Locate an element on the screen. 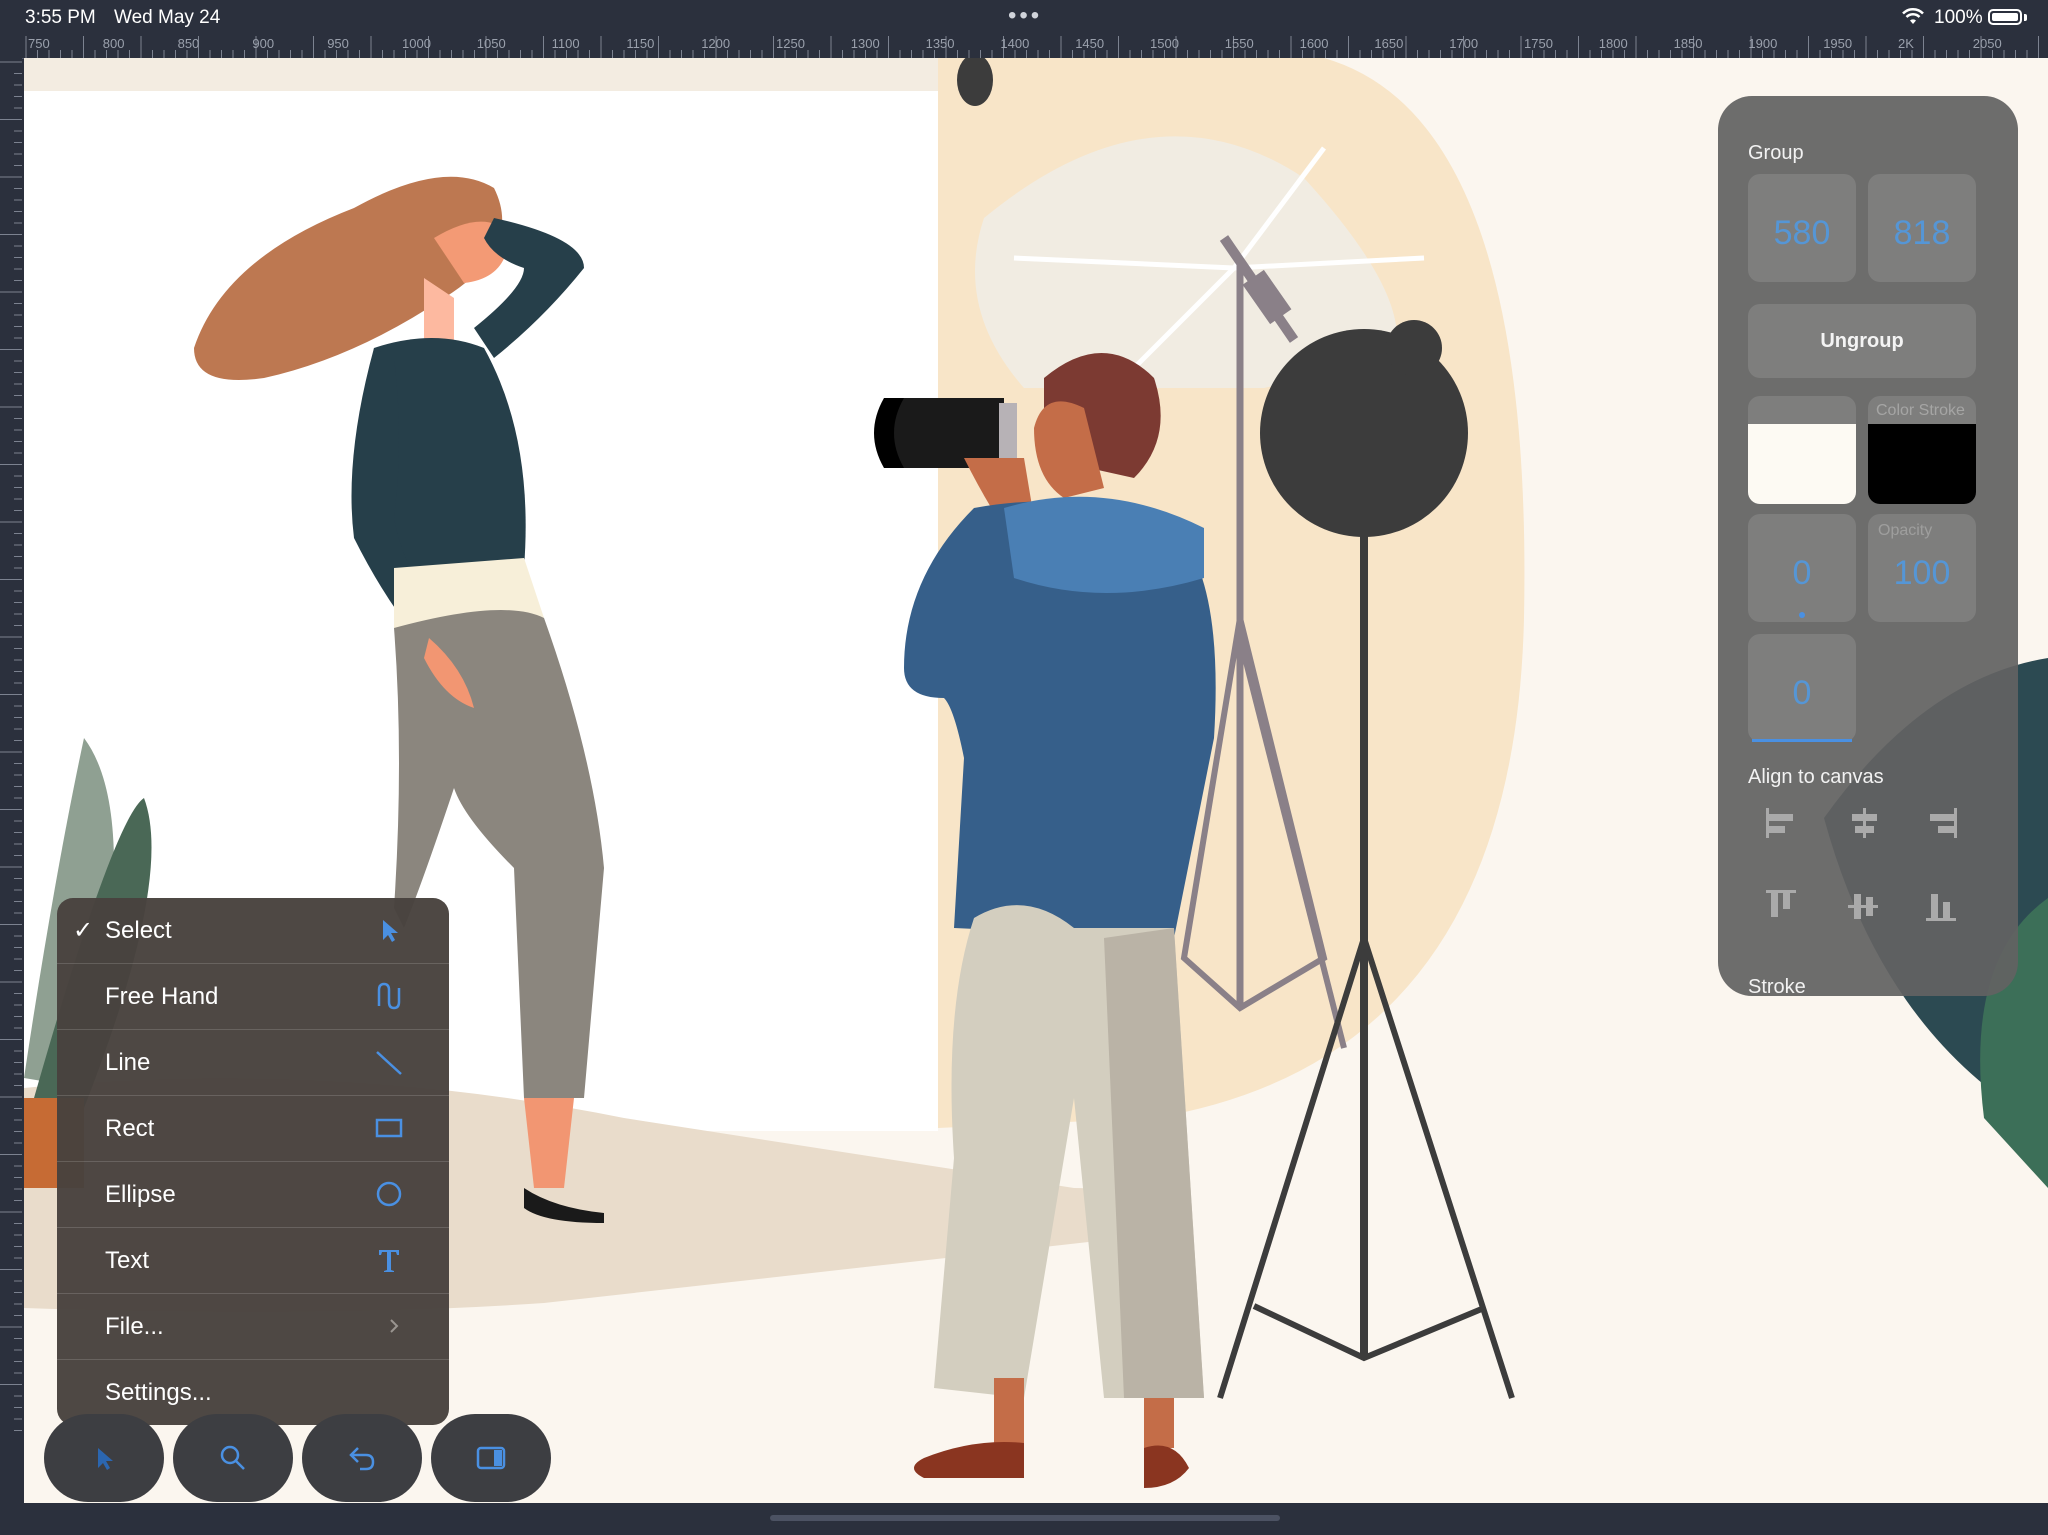 The height and width of the screenshot is (1535, 2048). menu-item-free-hand: Free Hand is located at coordinates (253, 997).